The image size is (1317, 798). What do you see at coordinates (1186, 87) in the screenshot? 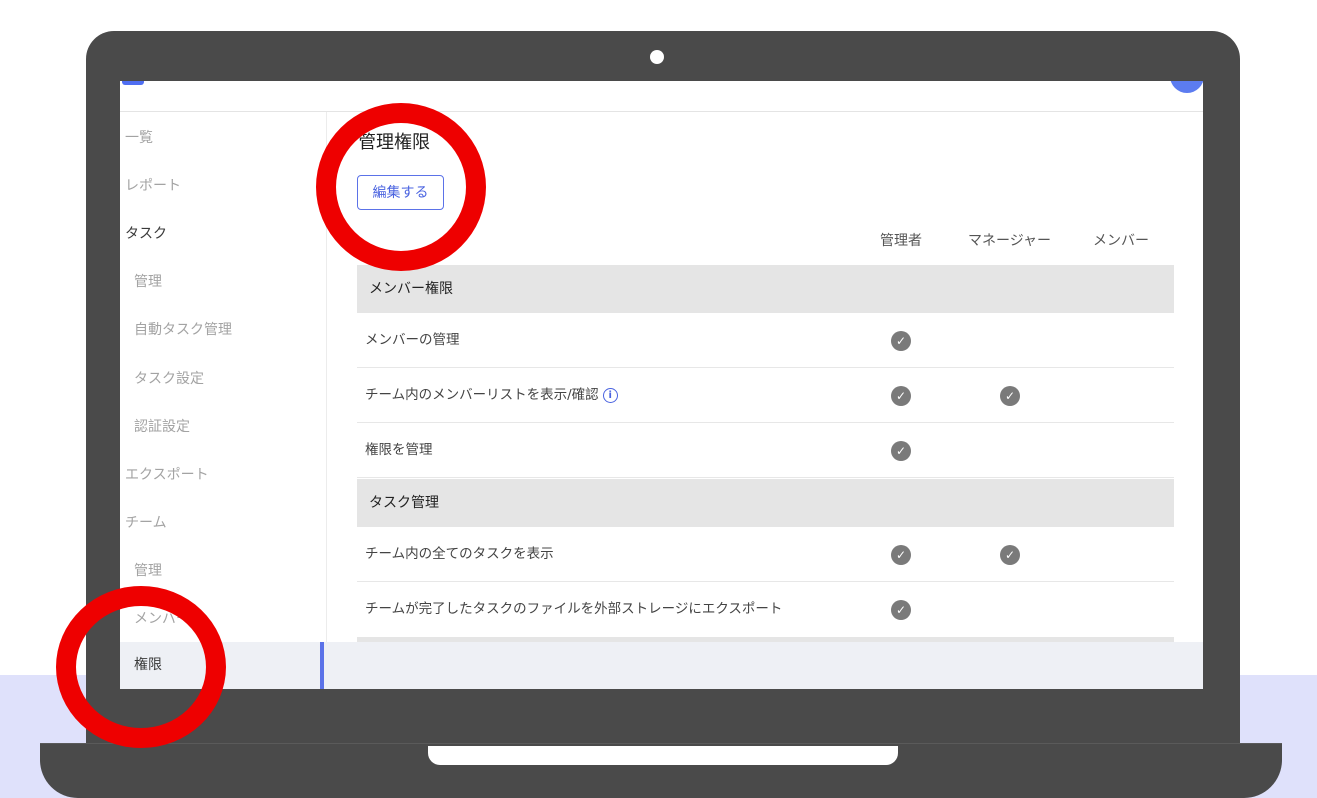
I see `avatar` at bounding box center [1186, 87].